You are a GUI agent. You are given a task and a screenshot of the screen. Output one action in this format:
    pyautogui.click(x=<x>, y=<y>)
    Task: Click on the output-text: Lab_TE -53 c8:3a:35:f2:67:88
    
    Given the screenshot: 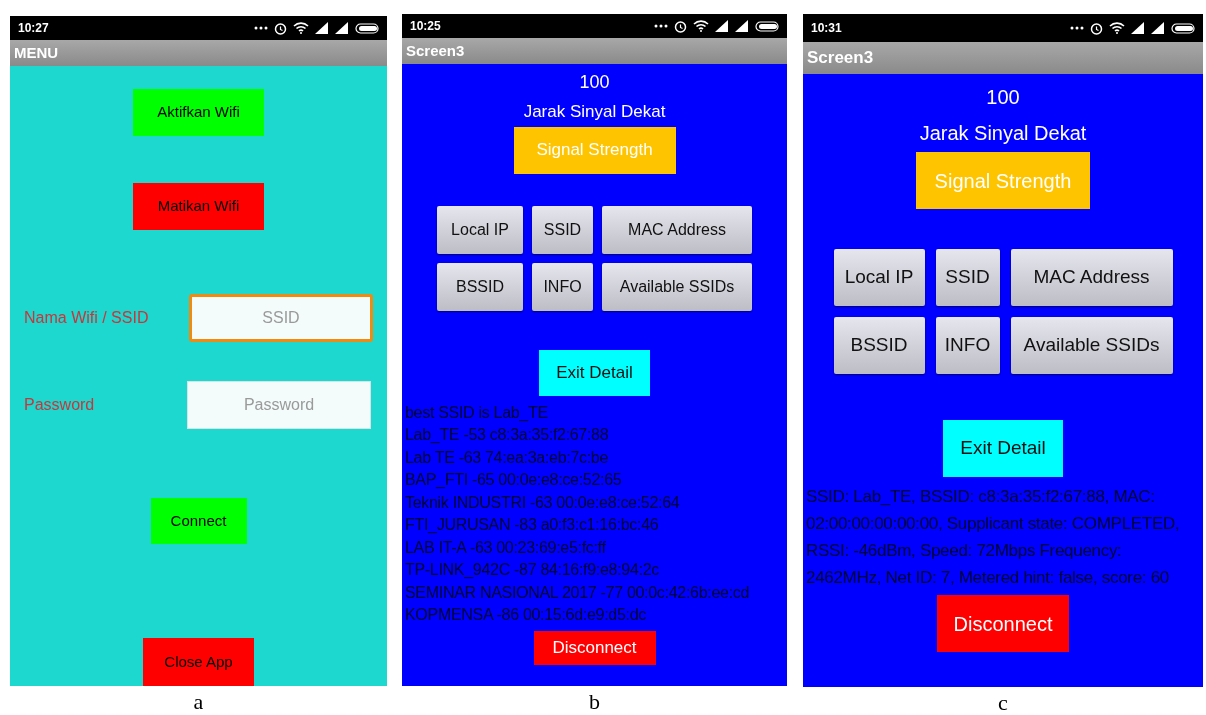 What is the action you would take?
    pyautogui.click(x=507, y=435)
    